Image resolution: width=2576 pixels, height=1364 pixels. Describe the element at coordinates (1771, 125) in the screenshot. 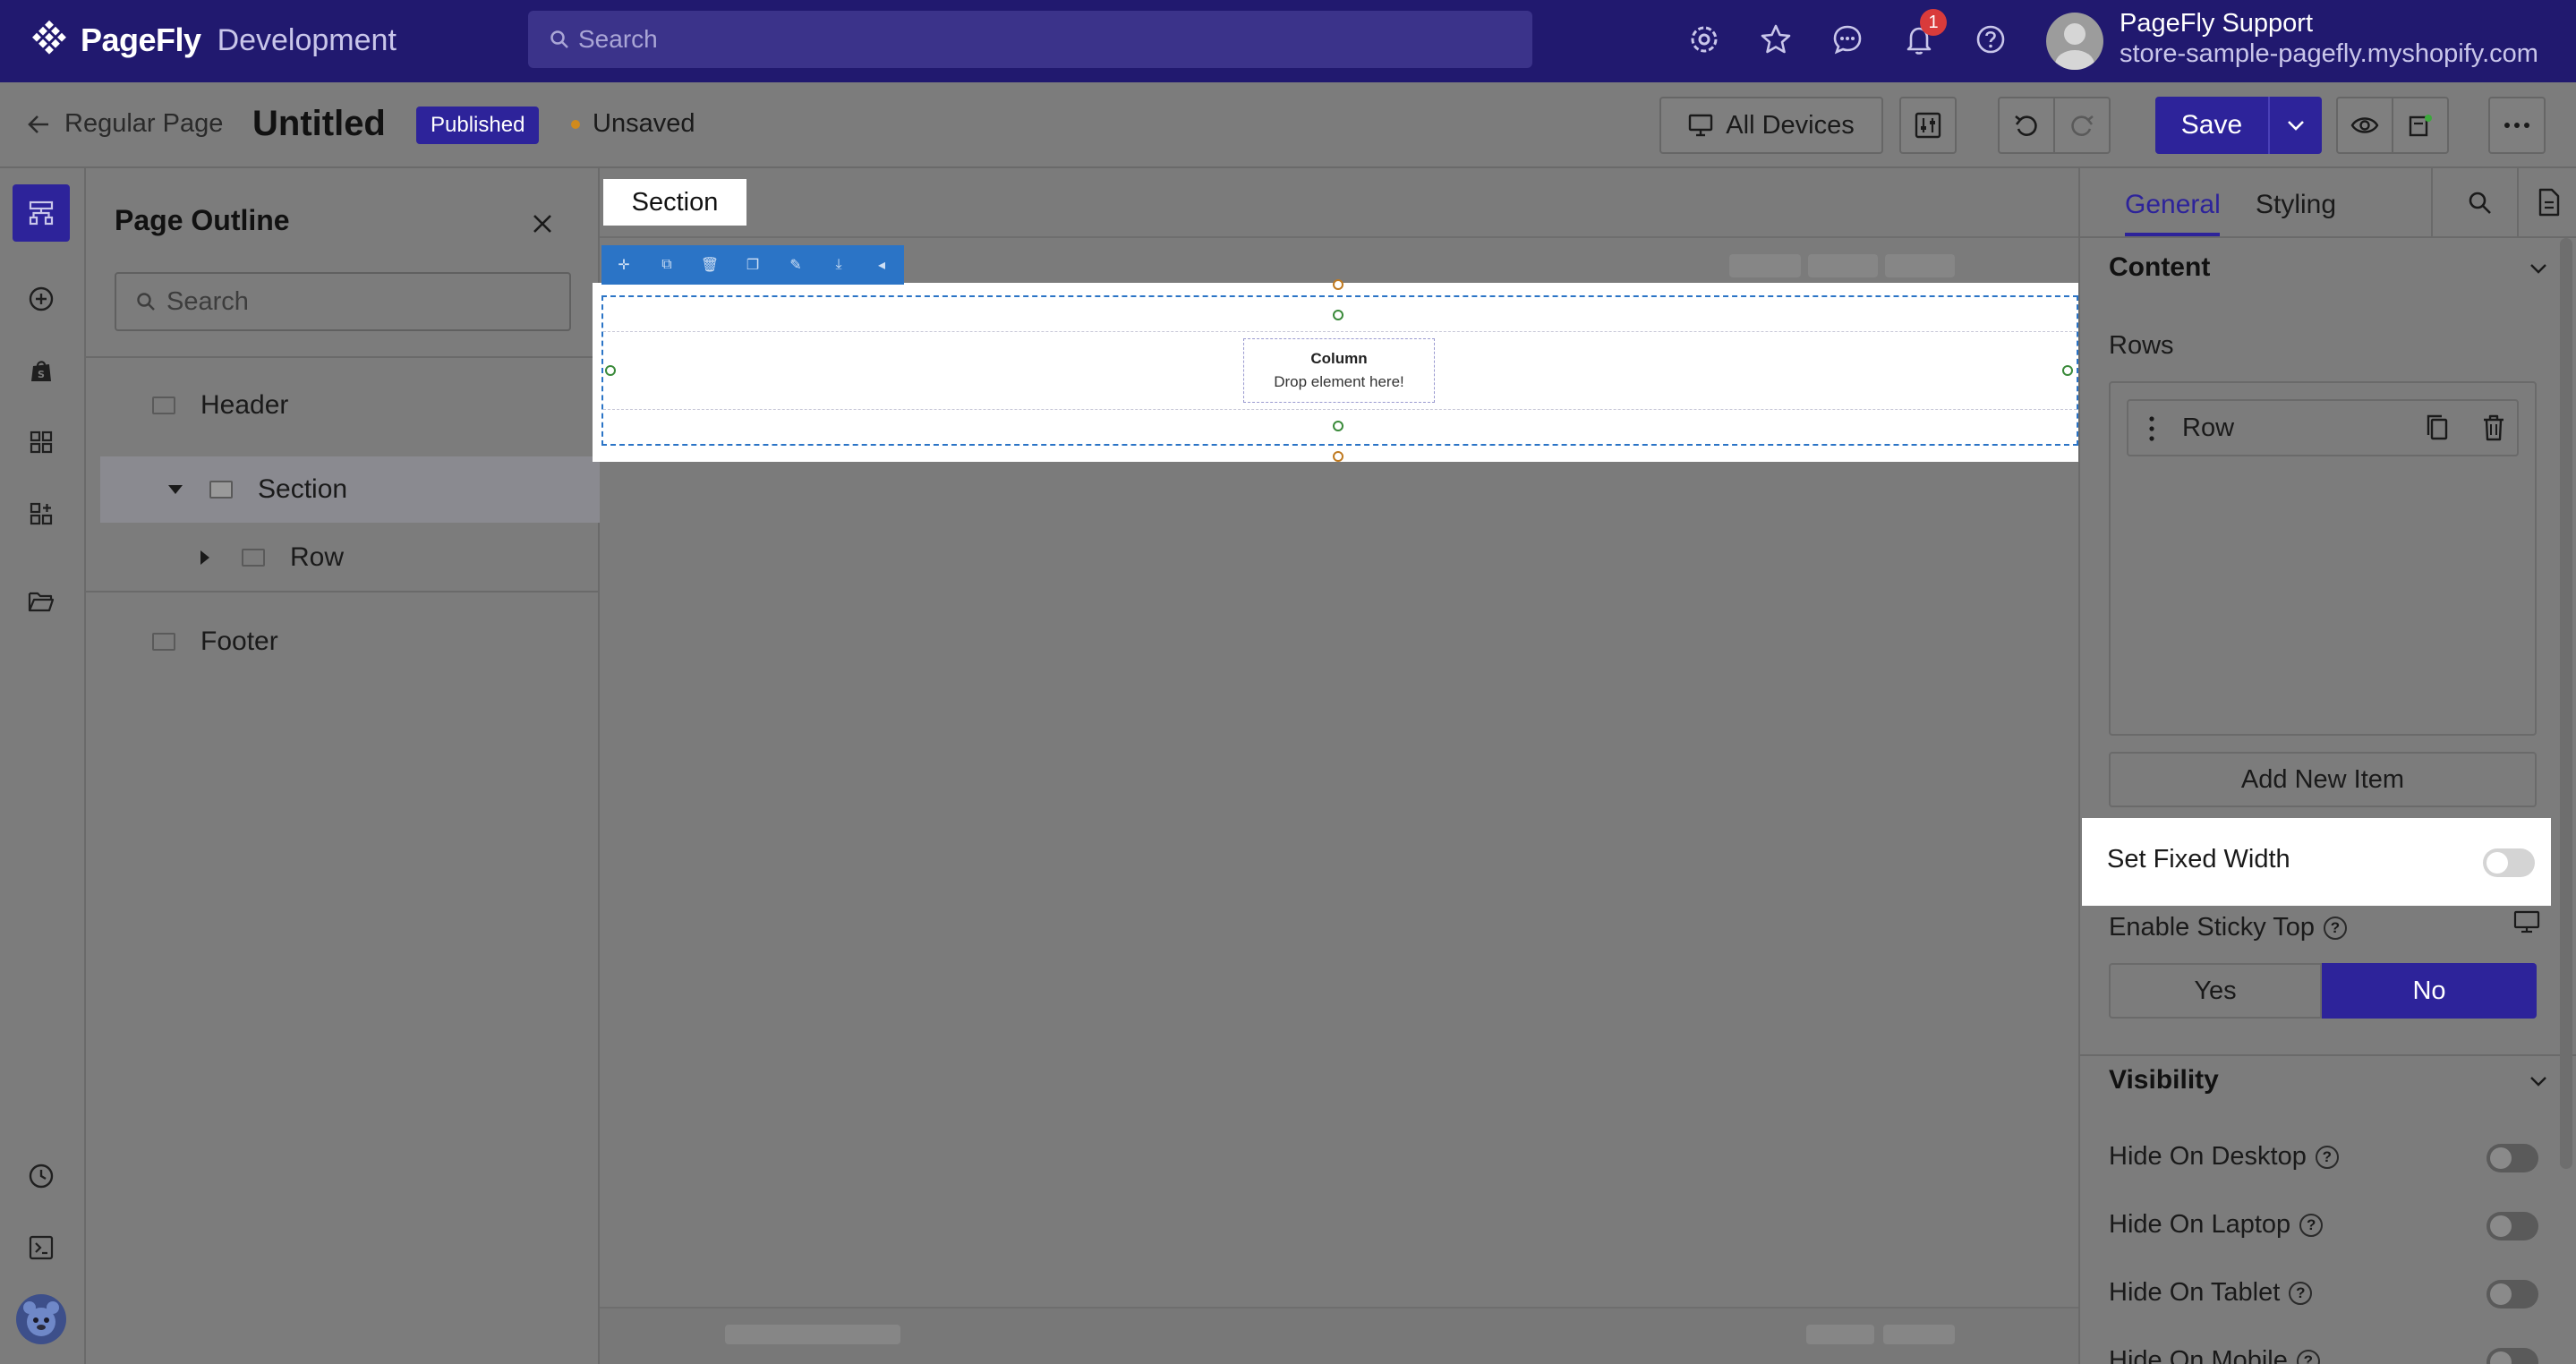

I see `device-selector-button: All Devices` at that location.